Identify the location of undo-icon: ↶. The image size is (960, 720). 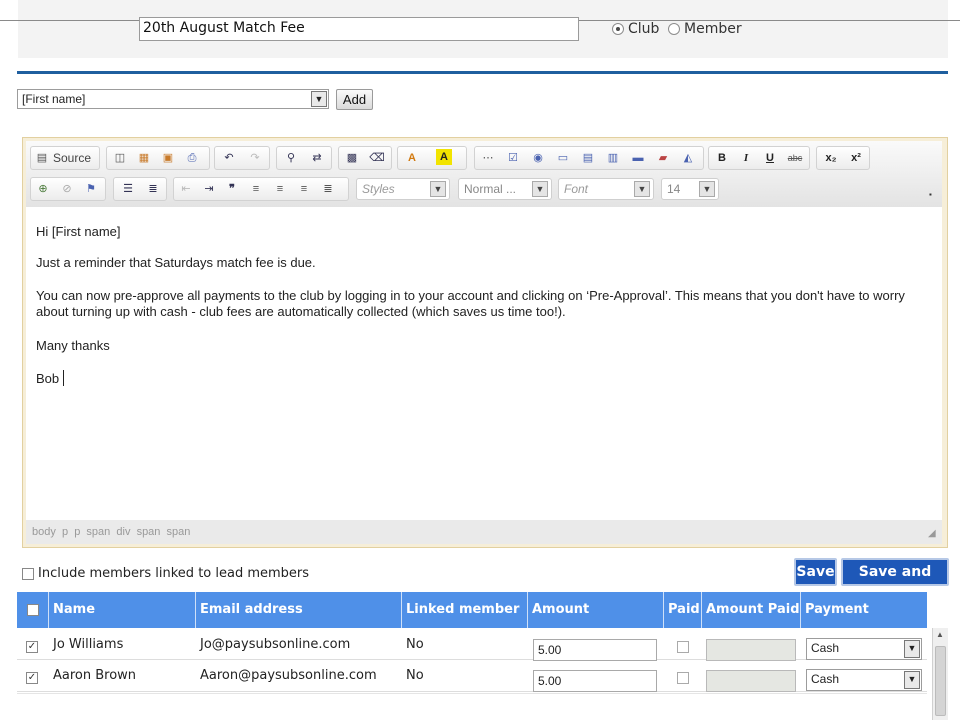
(229, 158).